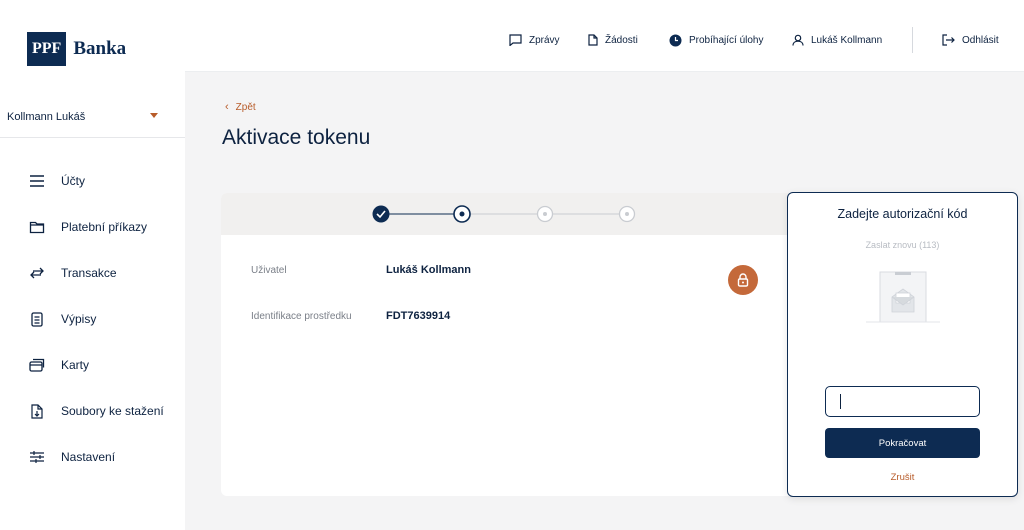  I want to click on sidebar-item-transactions: Transakce, so click(92, 273).